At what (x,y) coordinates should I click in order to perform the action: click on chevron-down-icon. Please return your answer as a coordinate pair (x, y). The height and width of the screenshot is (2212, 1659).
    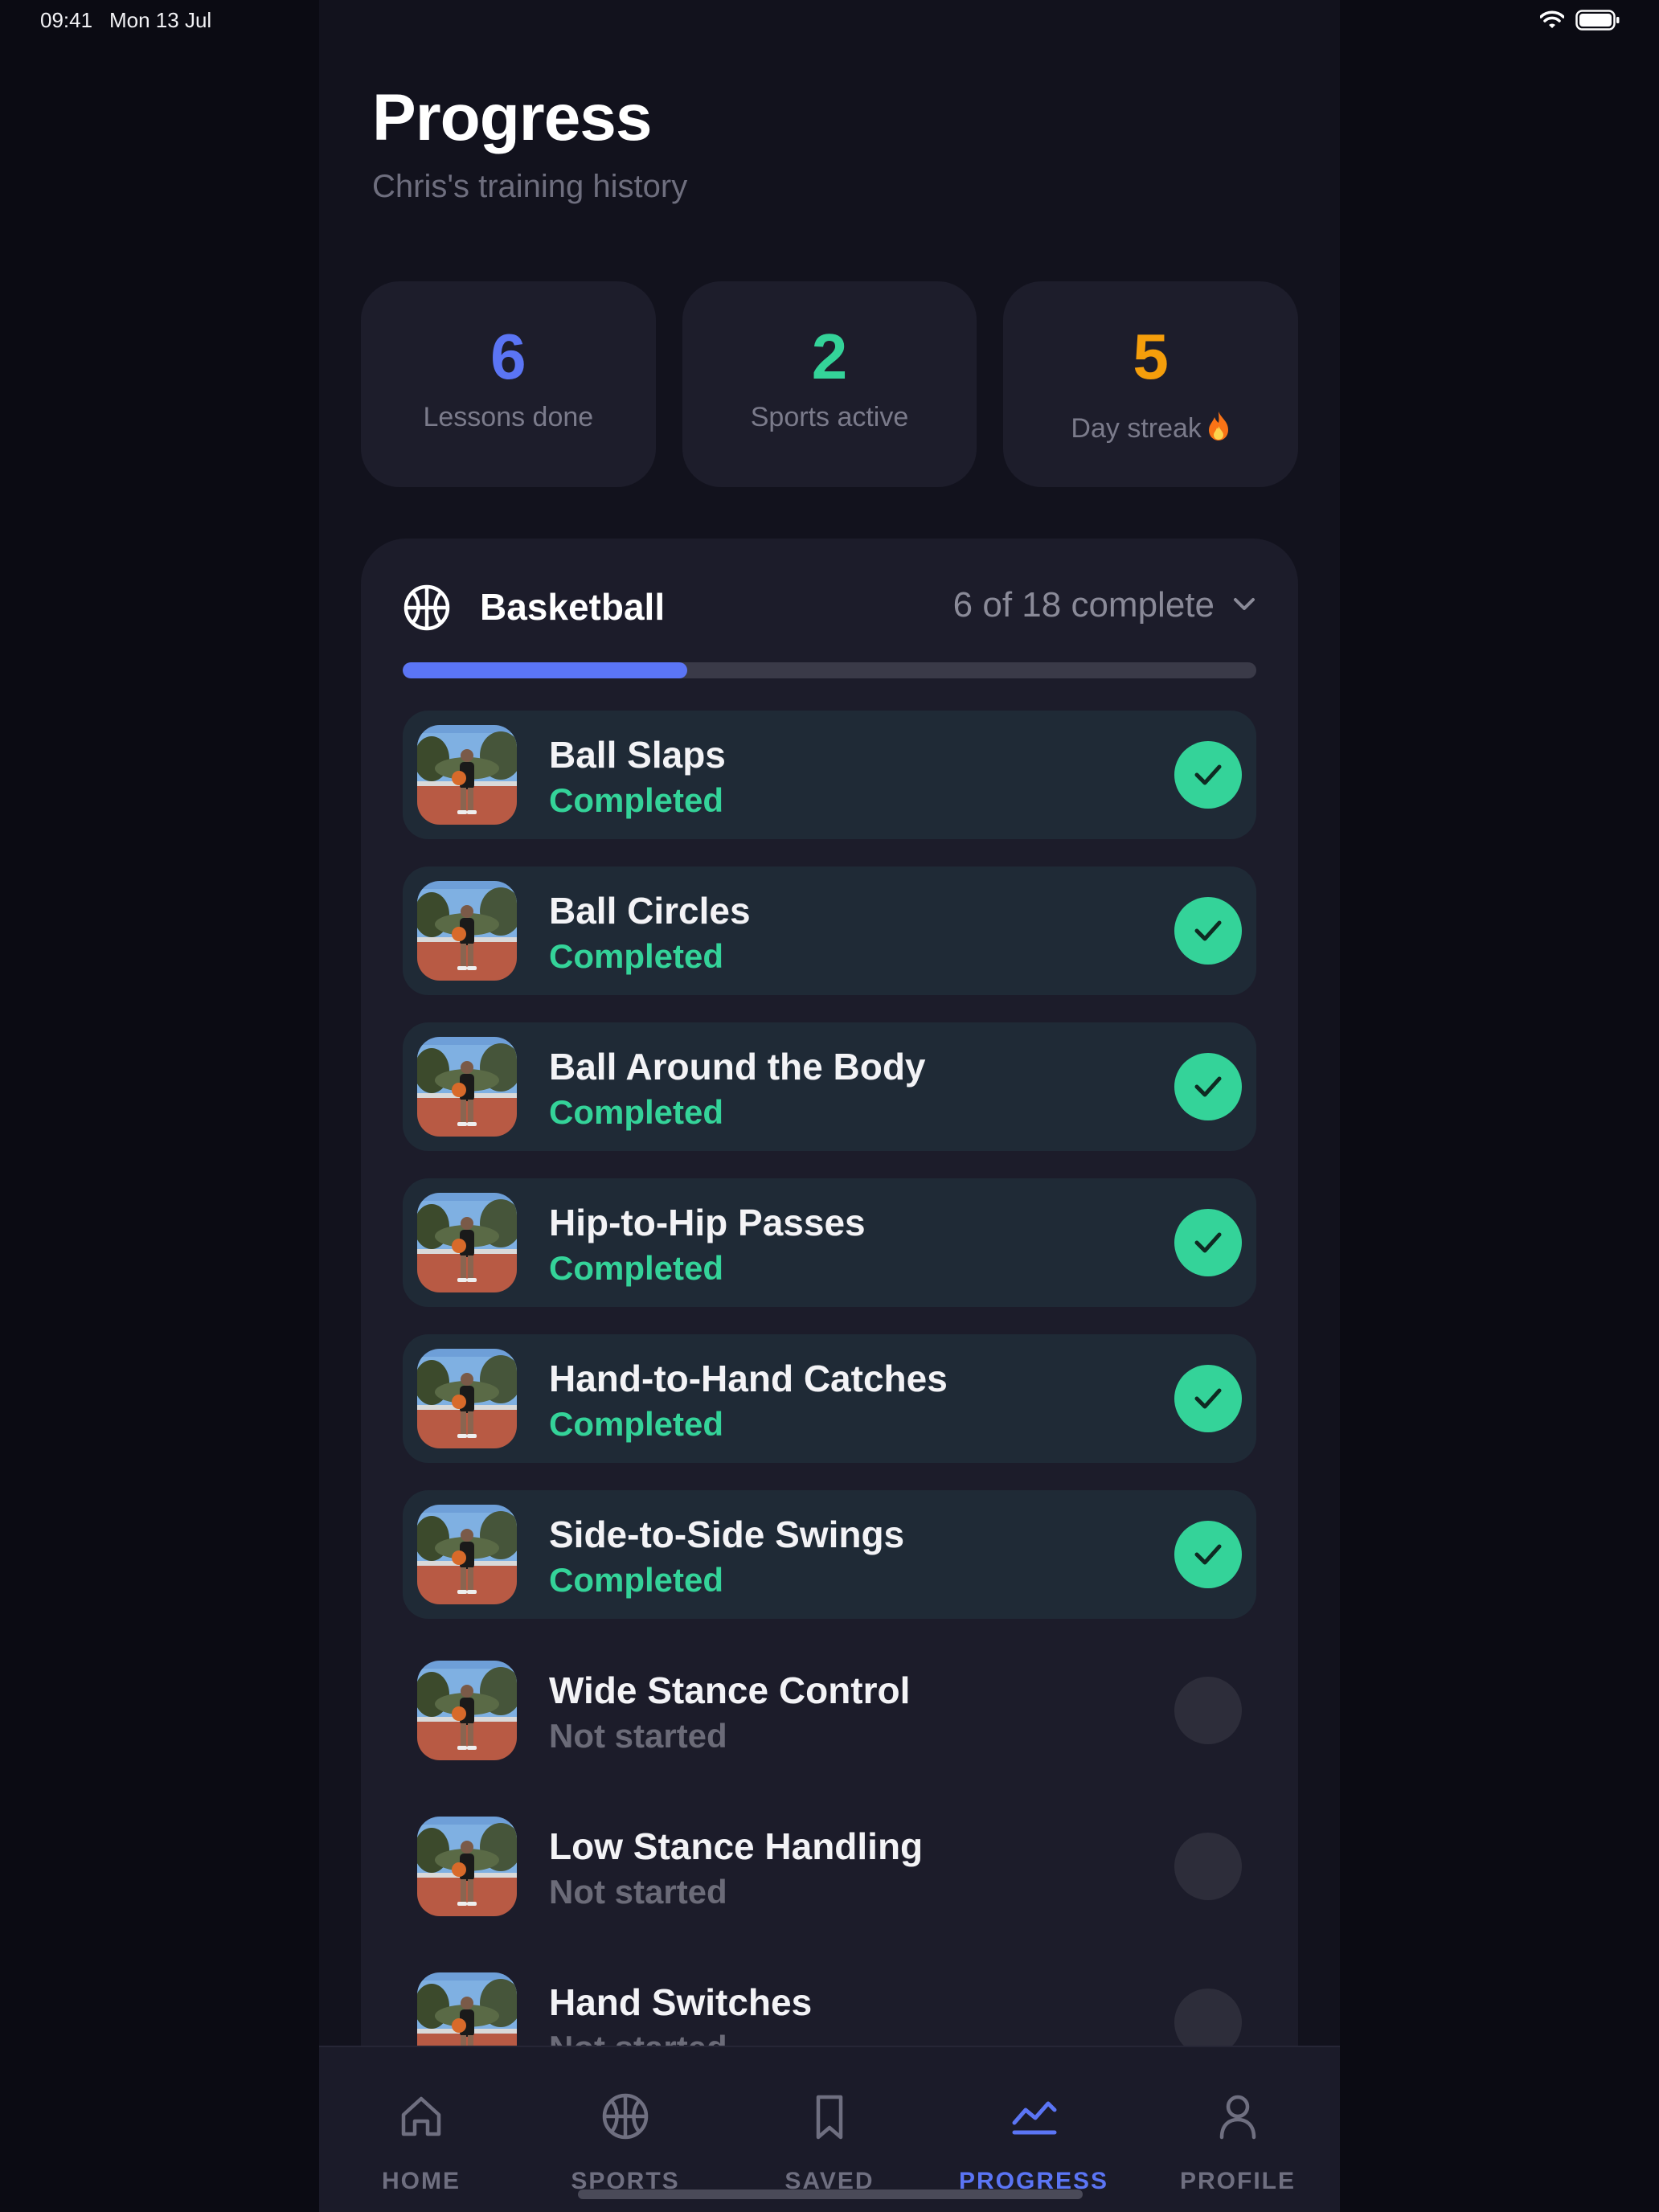
    Looking at the image, I should click on (1244, 604).